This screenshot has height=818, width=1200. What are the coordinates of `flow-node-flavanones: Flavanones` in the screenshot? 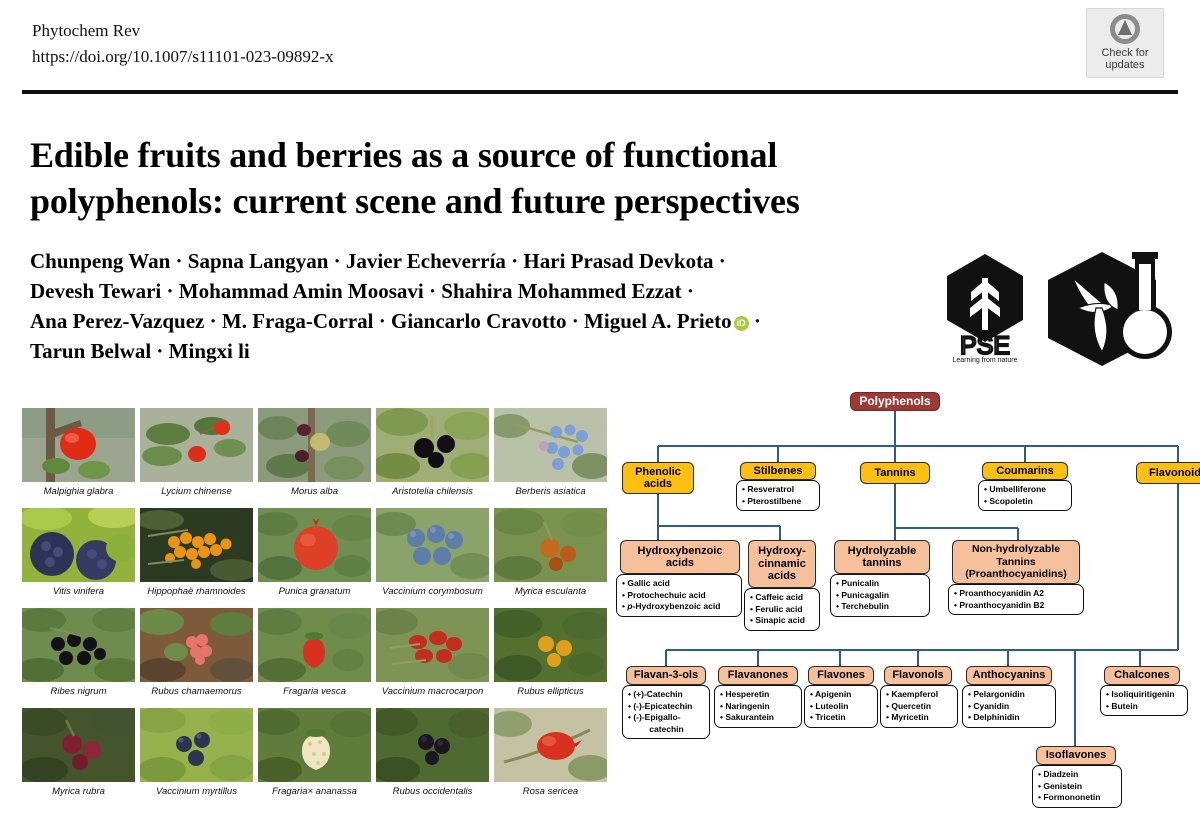 It's located at (758, 675).